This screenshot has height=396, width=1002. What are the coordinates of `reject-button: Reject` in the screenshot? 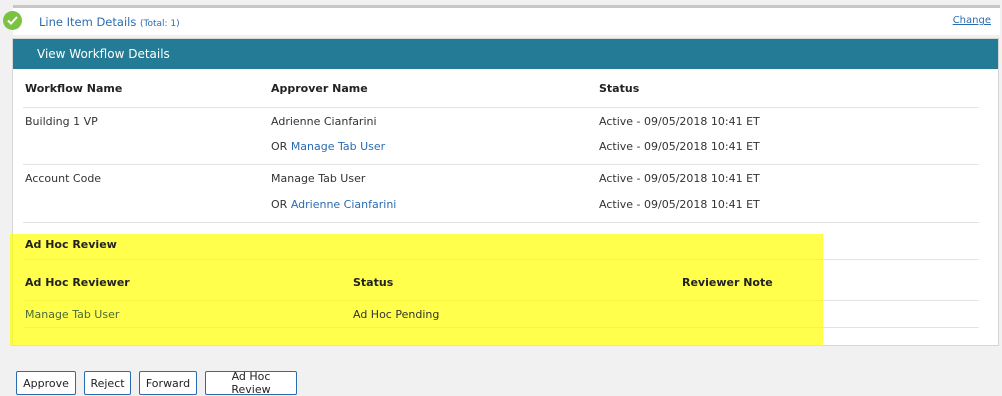 It's located at (107, 383).